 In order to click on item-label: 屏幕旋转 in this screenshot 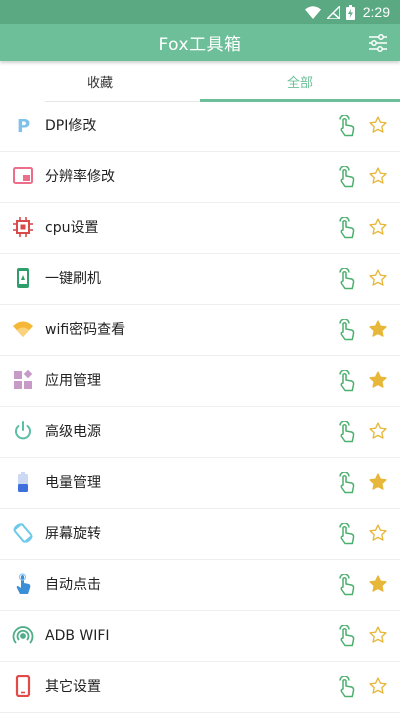, I will do `click(73, 534)`.